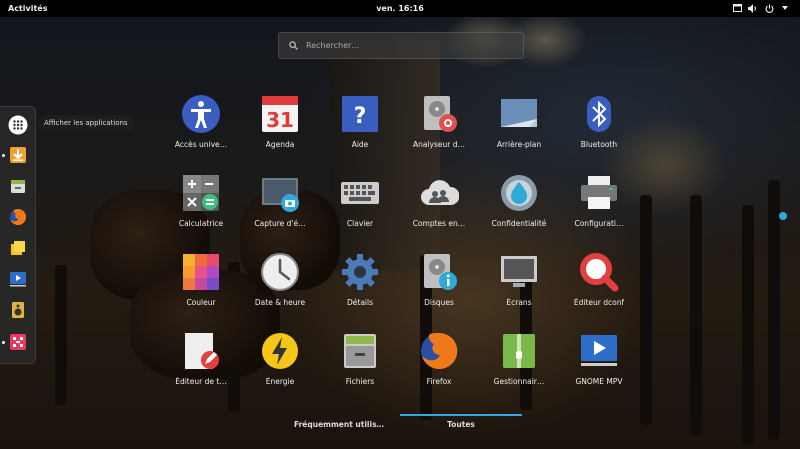 This screenshot has width=800, height=449. I want to click on notes-icon, so click(18, 248).